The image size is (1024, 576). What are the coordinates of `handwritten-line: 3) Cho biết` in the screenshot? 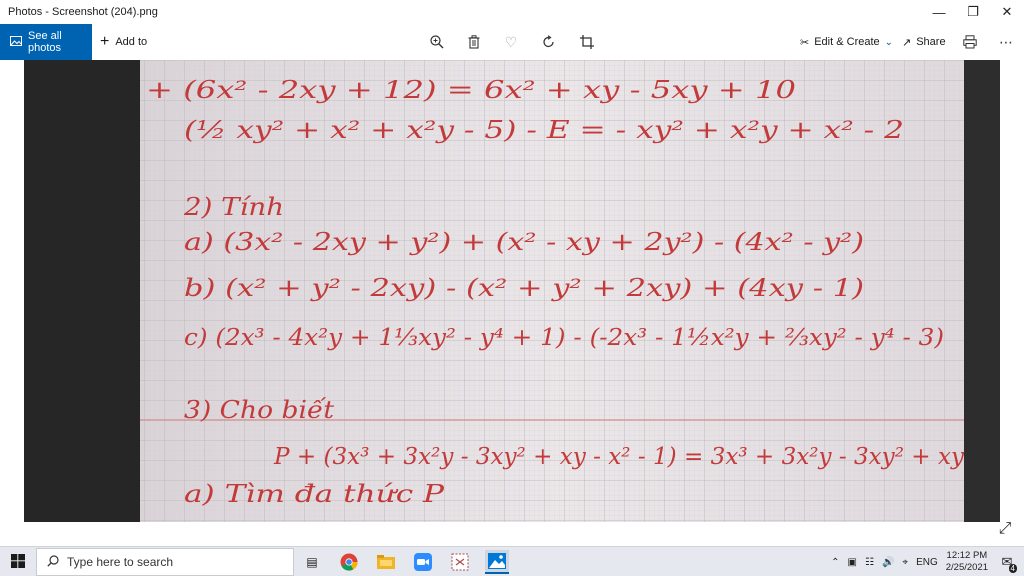 It's located at (259, 410).